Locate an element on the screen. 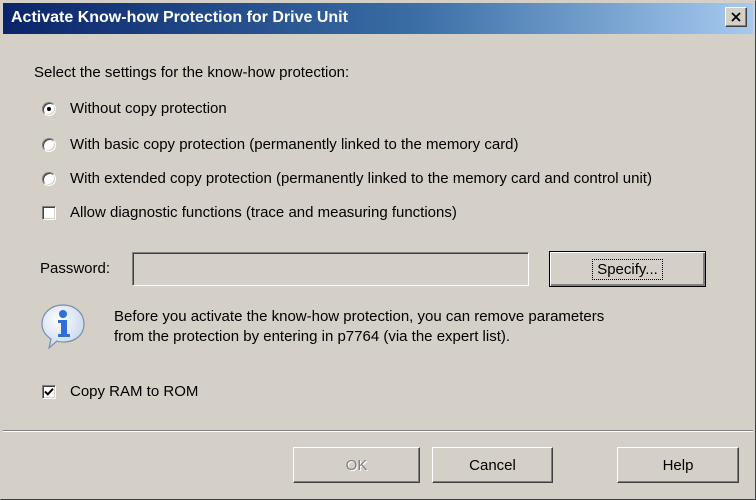 The image size is (756, 500). radio-without-copy-protection is located at coordinates (49, 109).